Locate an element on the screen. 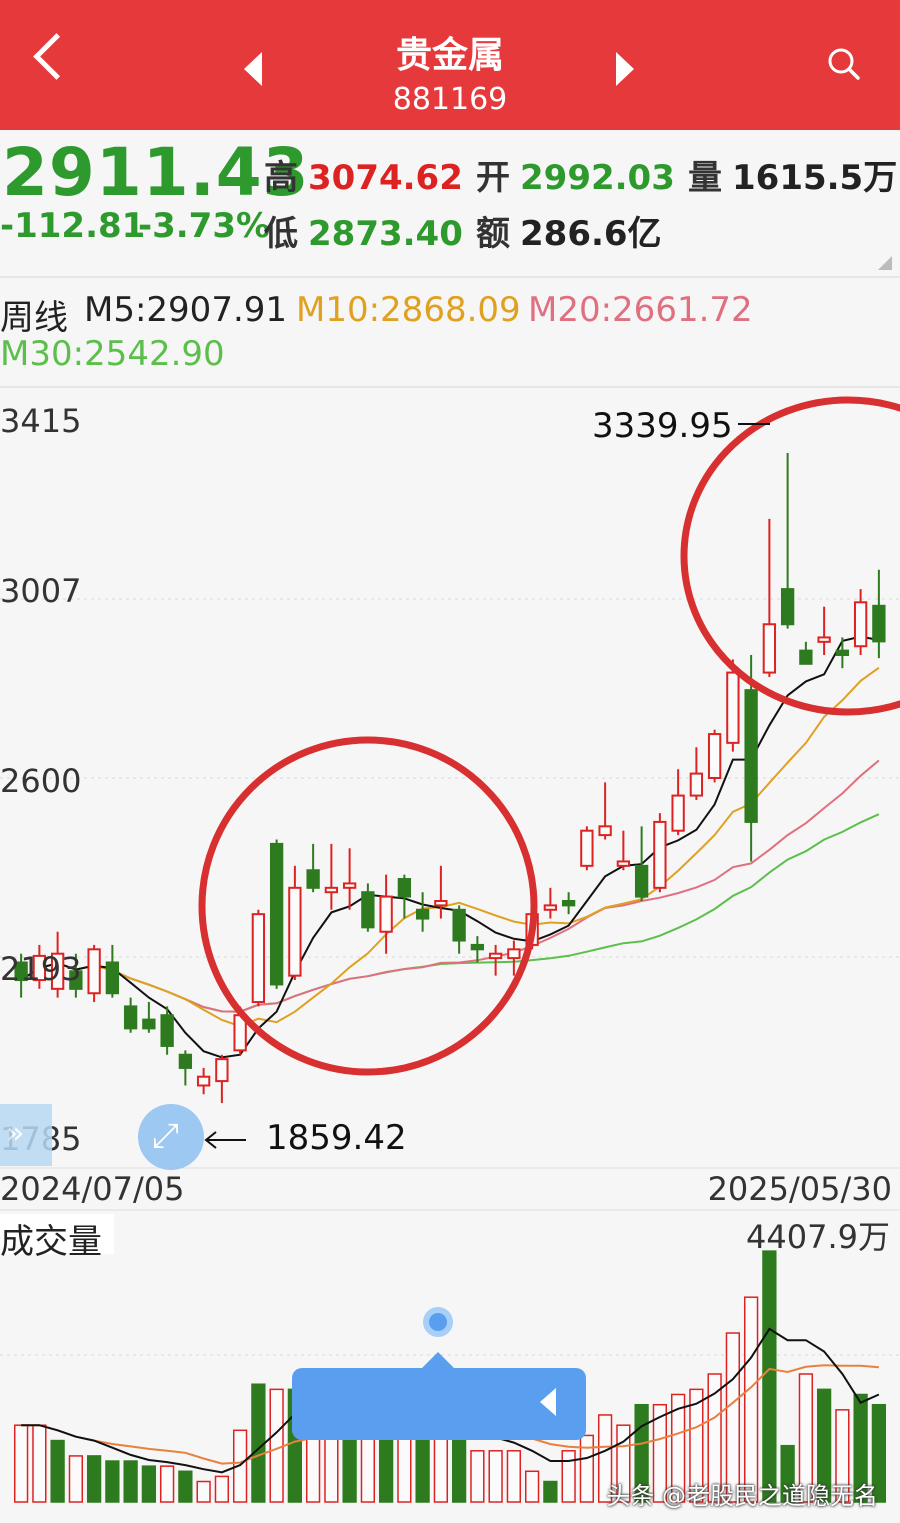 The height and width of the screenshot is (1523, 900). y-tick-3415: 3415 is located at coordinates (41, 421).